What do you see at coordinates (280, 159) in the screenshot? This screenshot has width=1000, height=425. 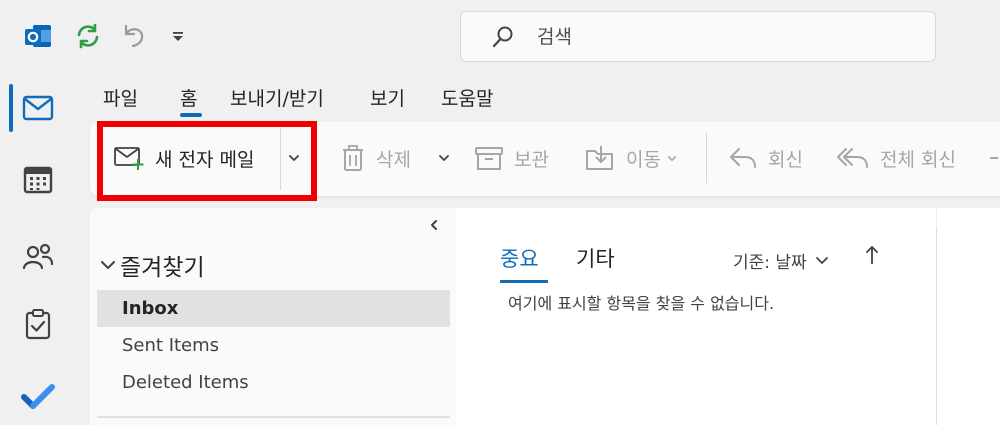 I see `new-mail-split-divider` at bounding box center [280, 159].